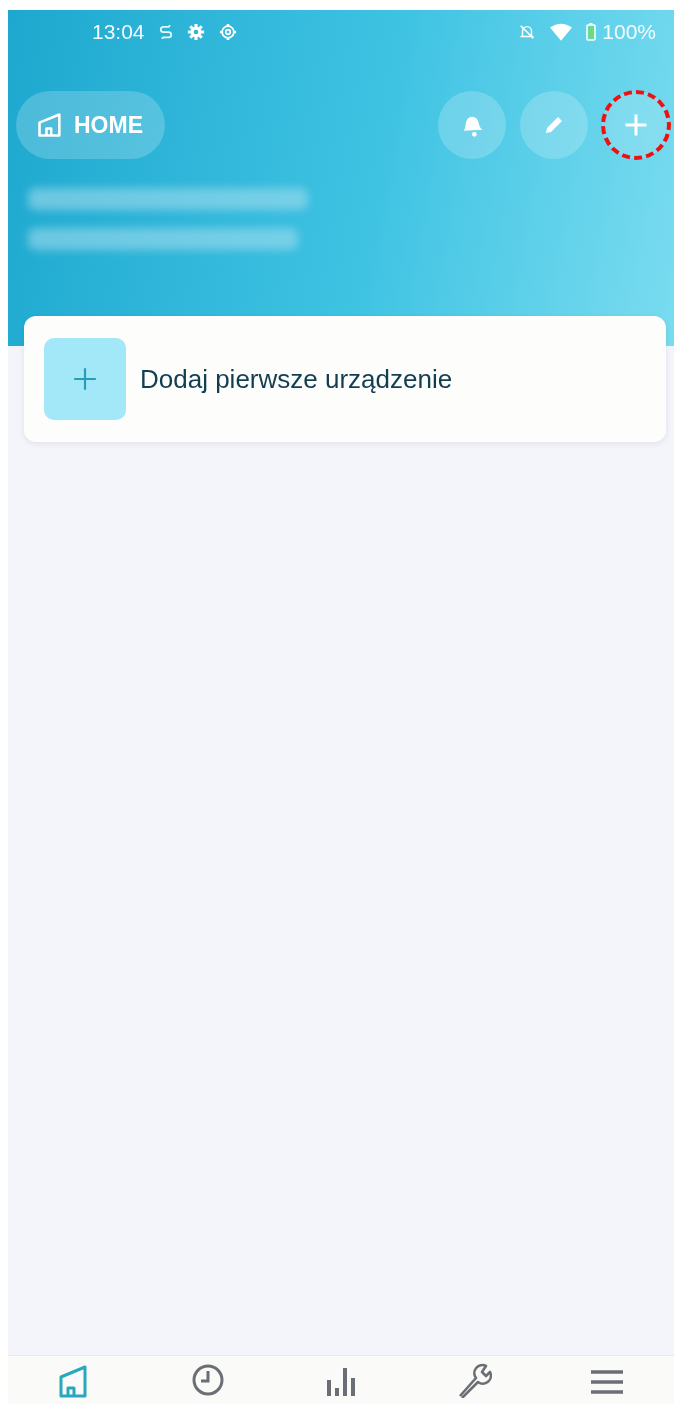 The image size is (674, 1404). Describe the element at coordinates (118, 32) in the screenshot. I see `status-time: 13:04` at that location.